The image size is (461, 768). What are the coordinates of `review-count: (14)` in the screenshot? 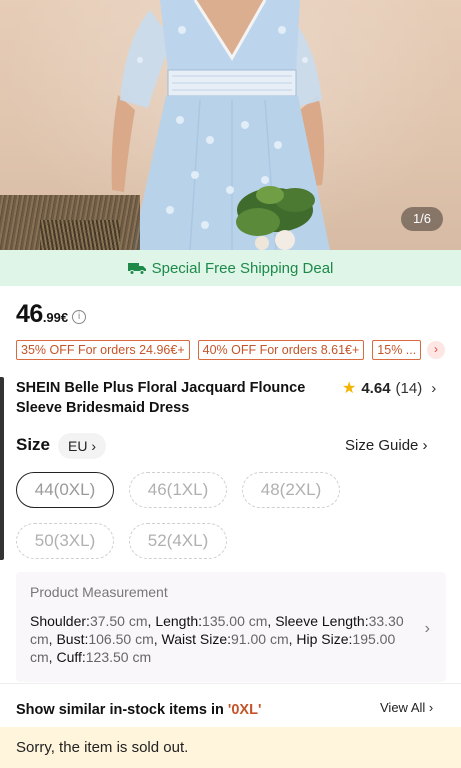 It's located at (409, 388).